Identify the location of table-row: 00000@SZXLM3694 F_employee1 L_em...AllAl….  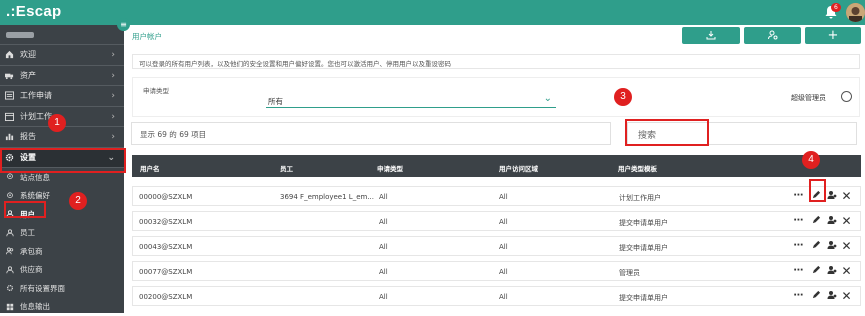
(496, 196).